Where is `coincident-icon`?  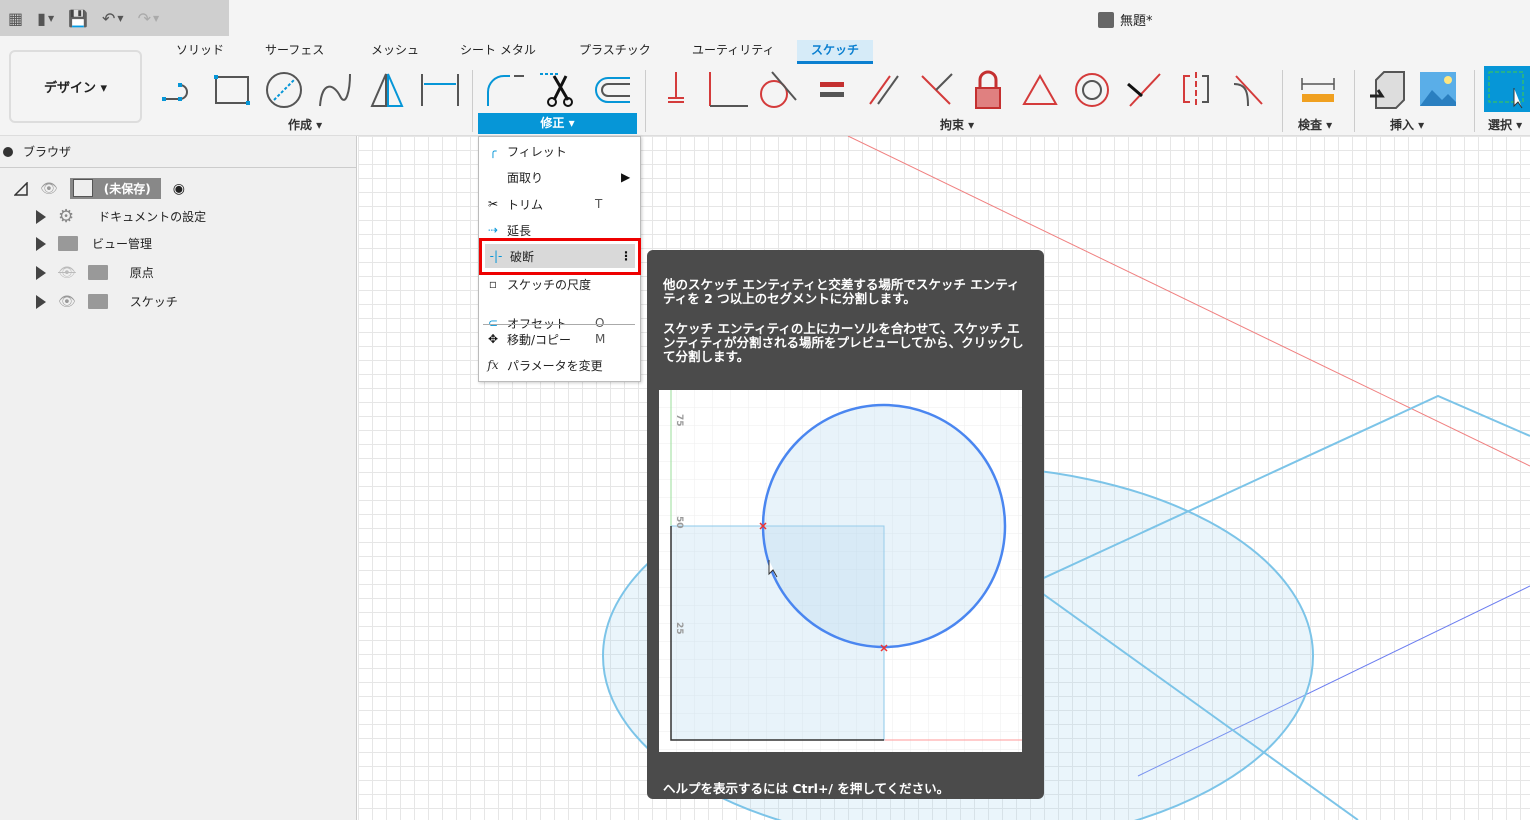
coincident-icon is located at coordinates (1144, 90).